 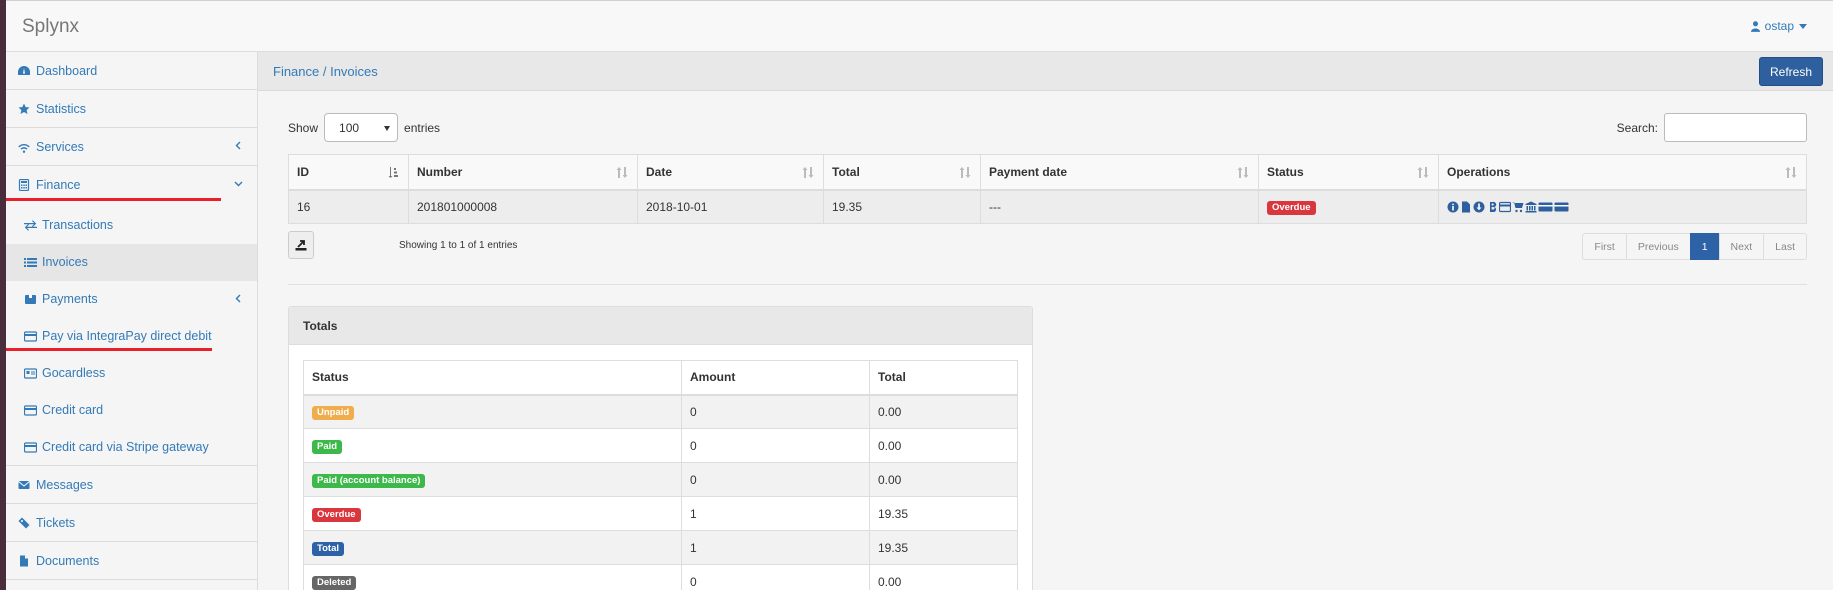 What do you see at coordinates (660, 326) in the screenshot?
I see `totals-panel-title: Totals` at bounding box center [660, 326].